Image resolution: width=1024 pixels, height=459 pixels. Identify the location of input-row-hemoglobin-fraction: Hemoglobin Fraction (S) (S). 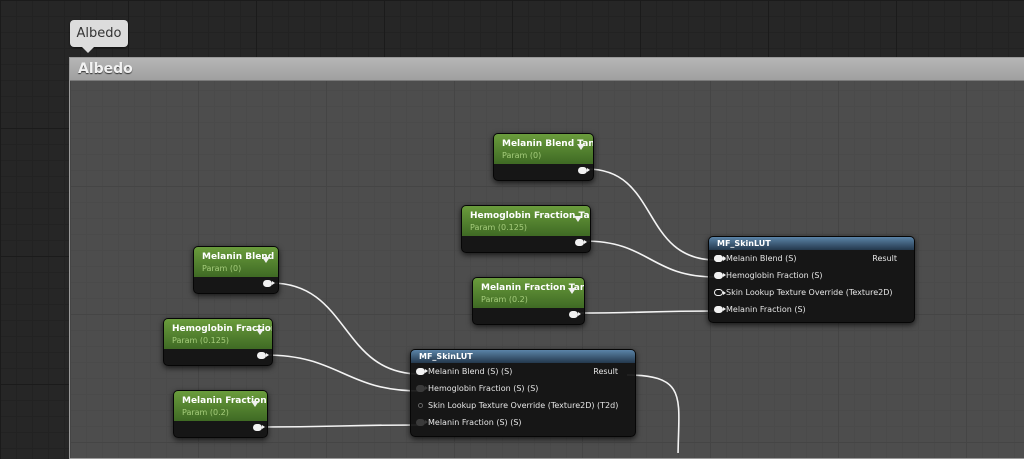
(523, 388).